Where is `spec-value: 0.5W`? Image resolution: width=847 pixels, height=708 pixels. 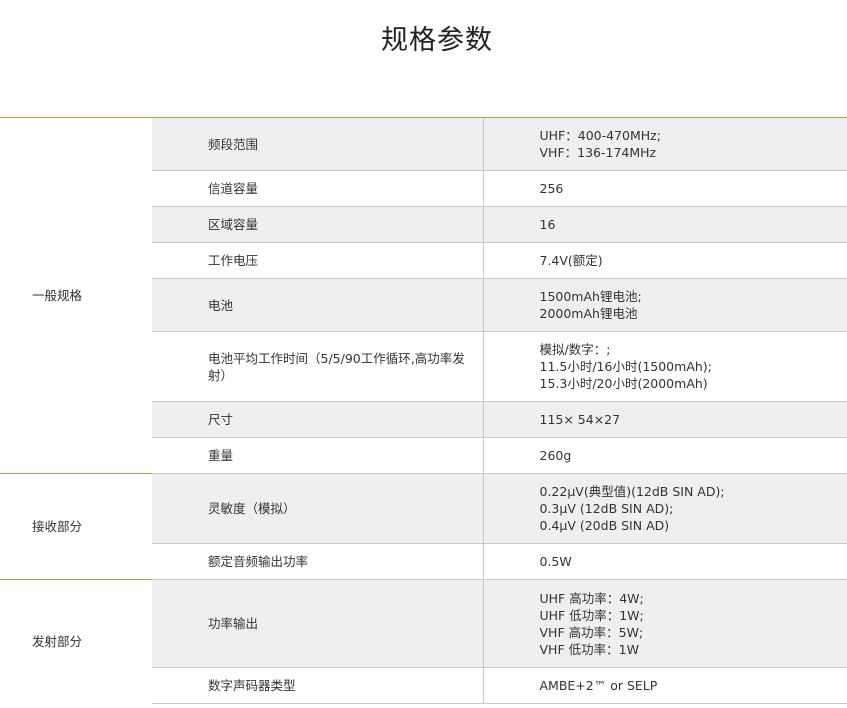 spec-value: 0.5W is located at coordinates (664, 561).